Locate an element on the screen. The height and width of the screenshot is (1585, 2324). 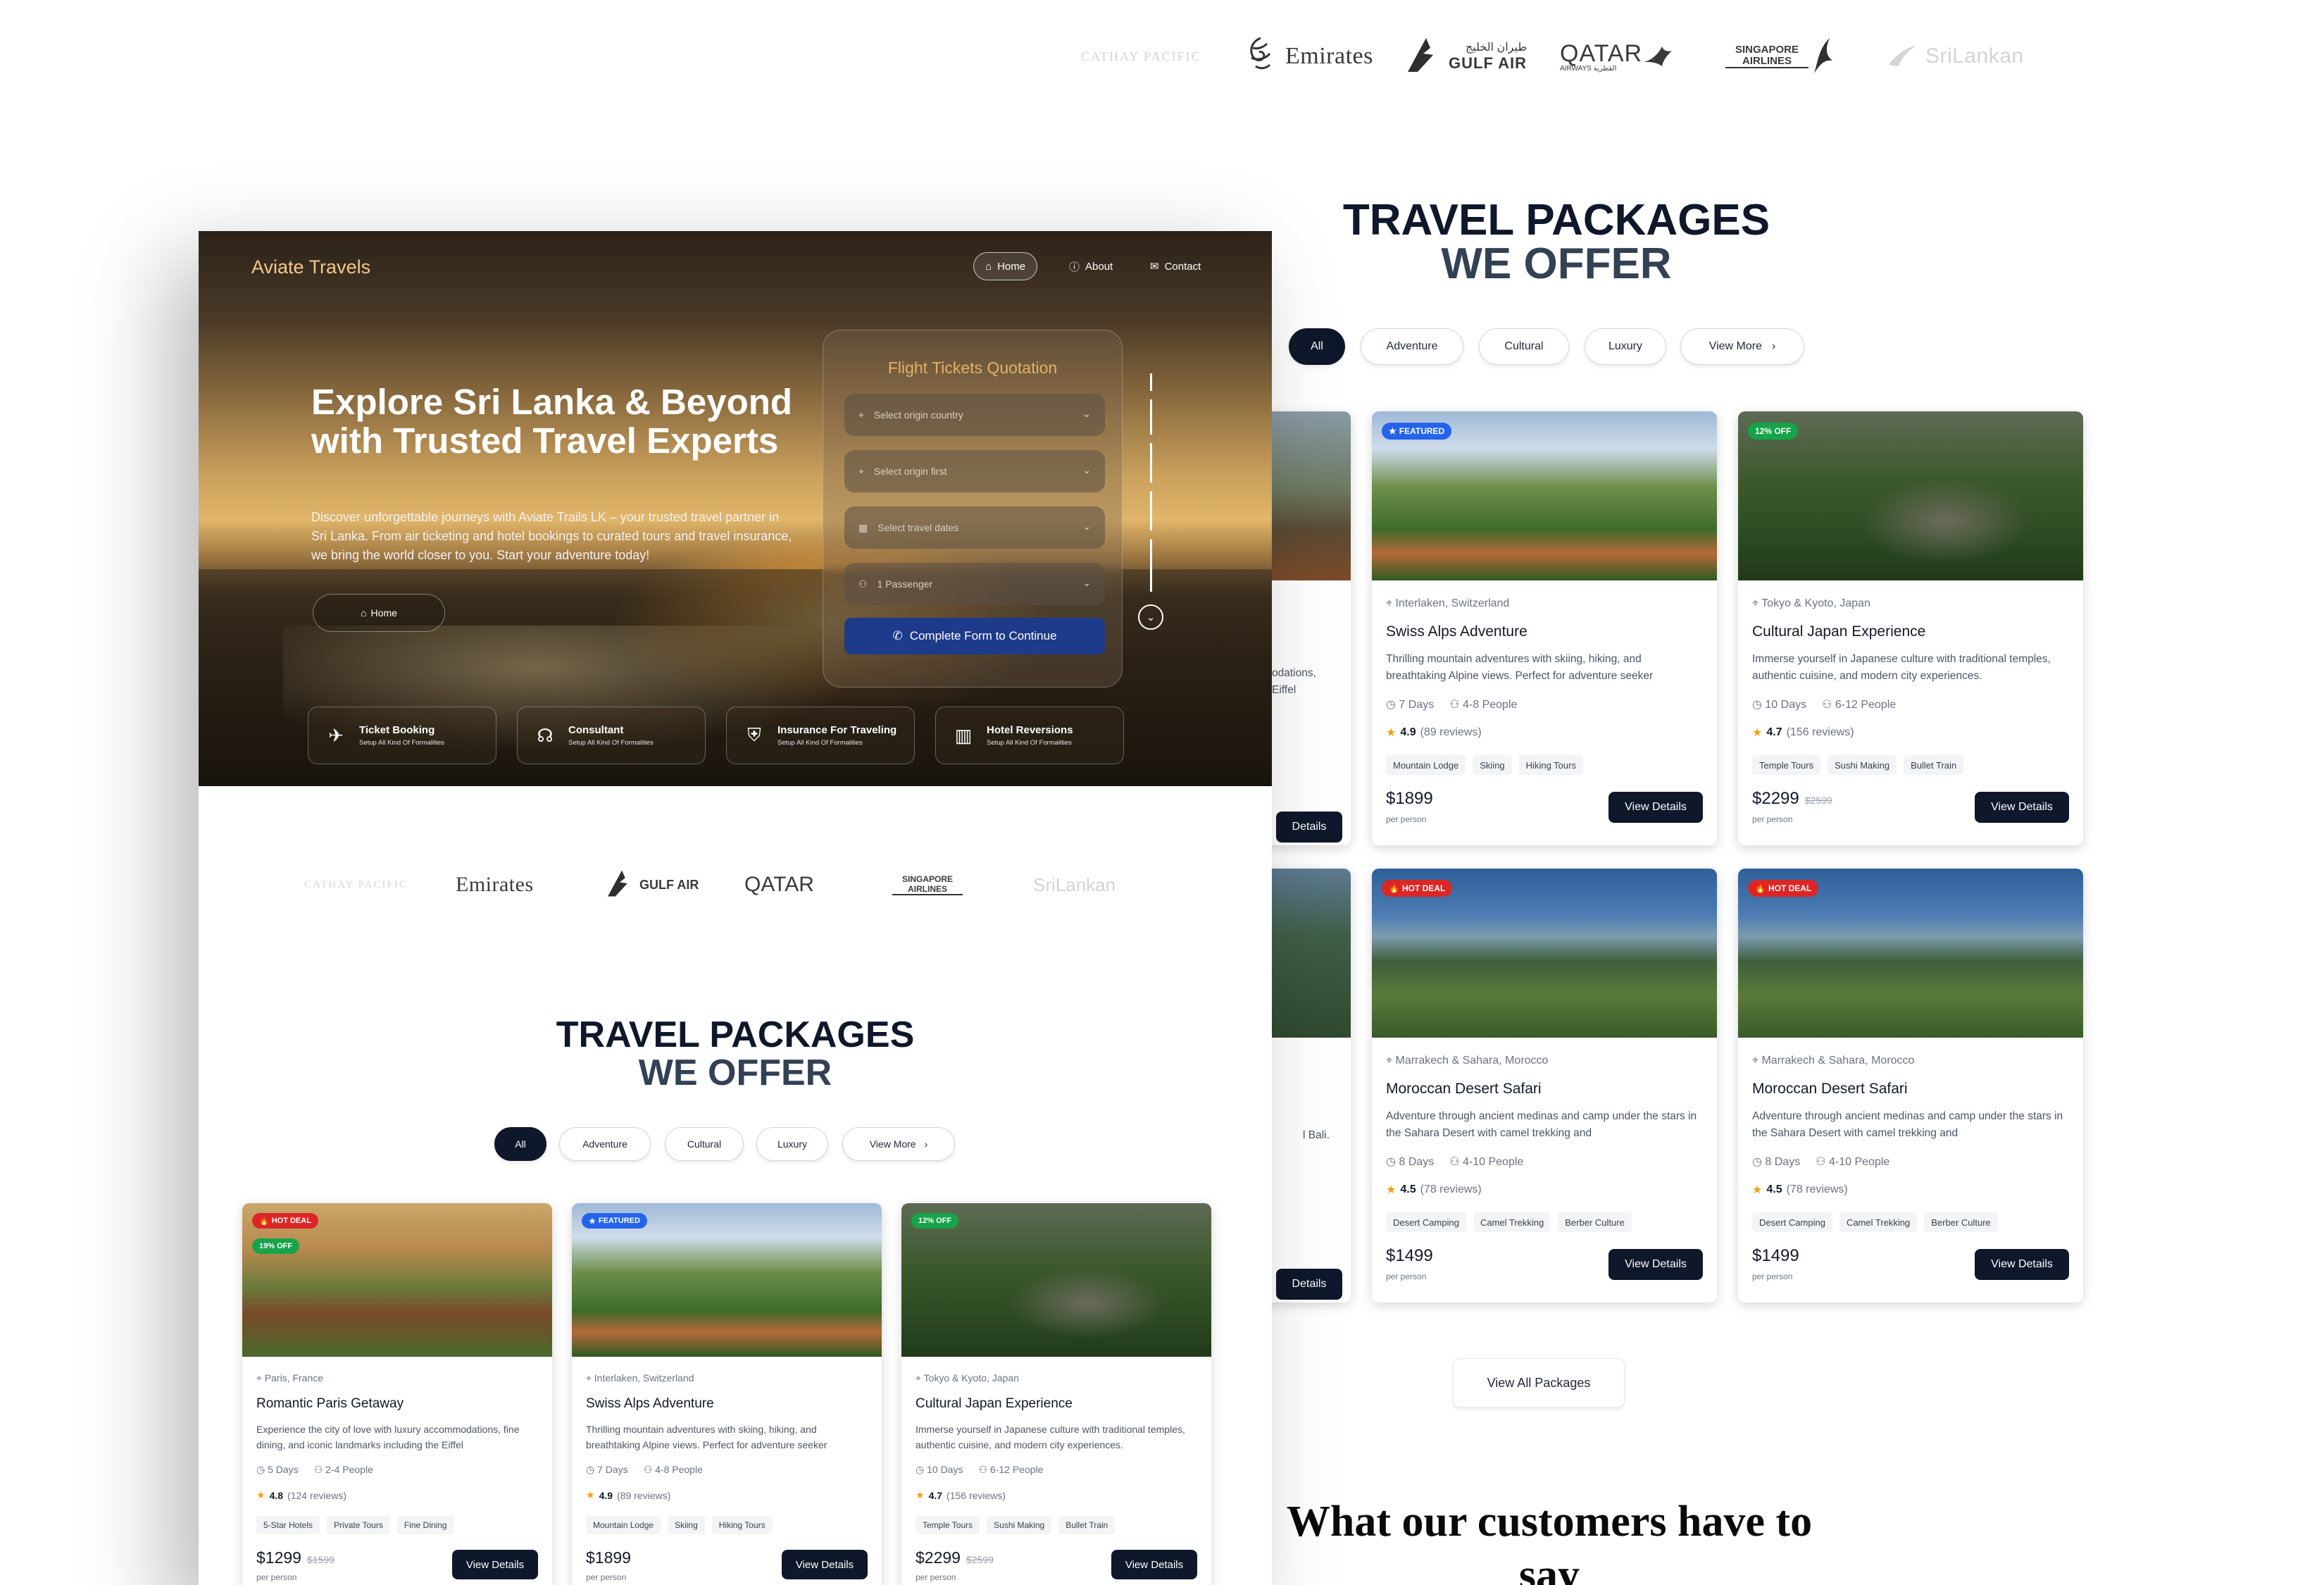
origin-country-select: ⌖ Select origin country ⌄ is located at coordinates (974, 415).